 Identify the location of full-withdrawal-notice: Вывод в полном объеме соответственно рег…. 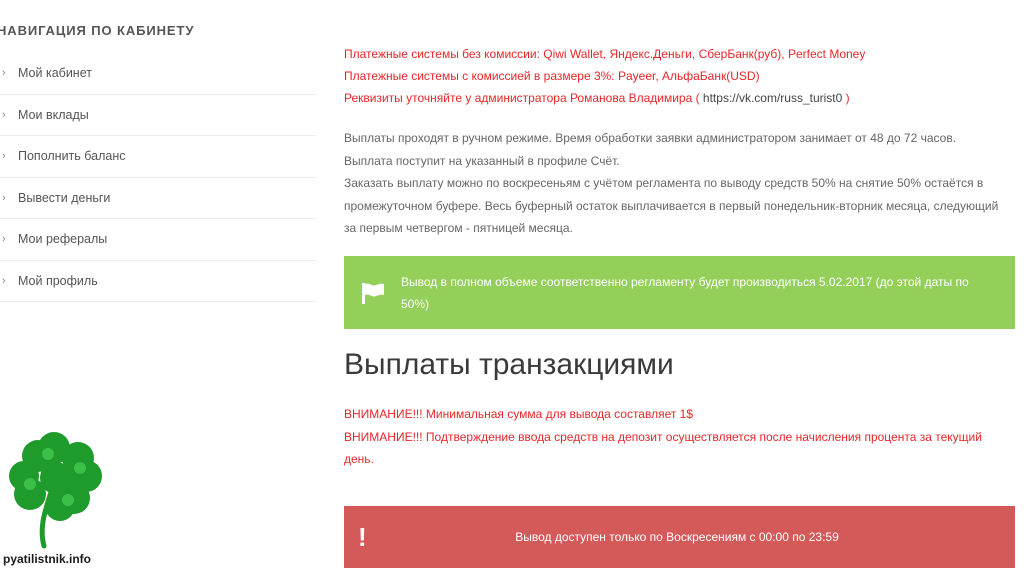
(679, 292).